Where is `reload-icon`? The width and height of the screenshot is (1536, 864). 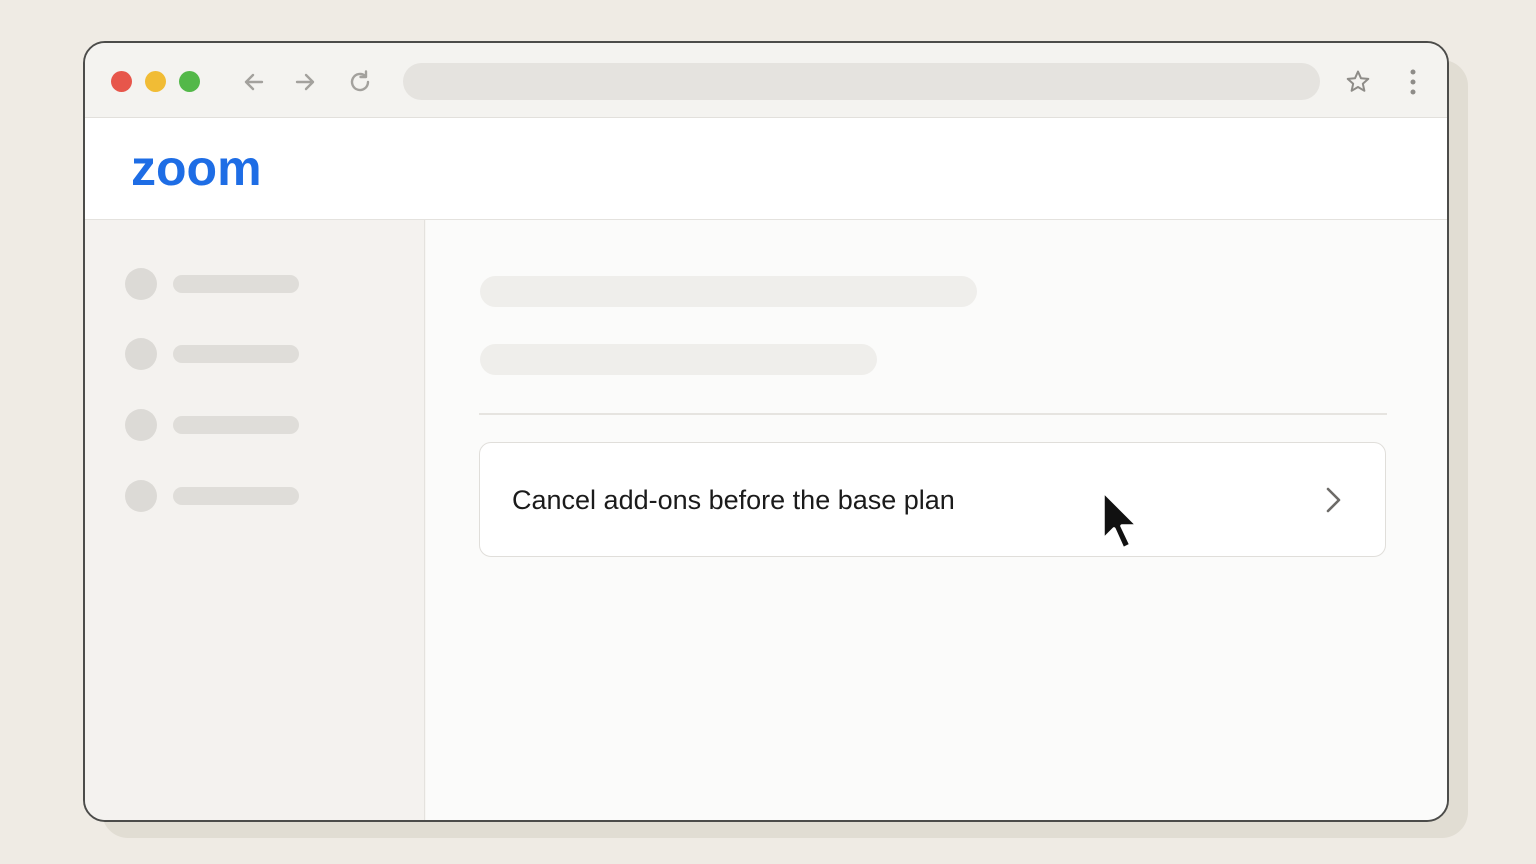 reload-icon is located at coordinates (360, 81).